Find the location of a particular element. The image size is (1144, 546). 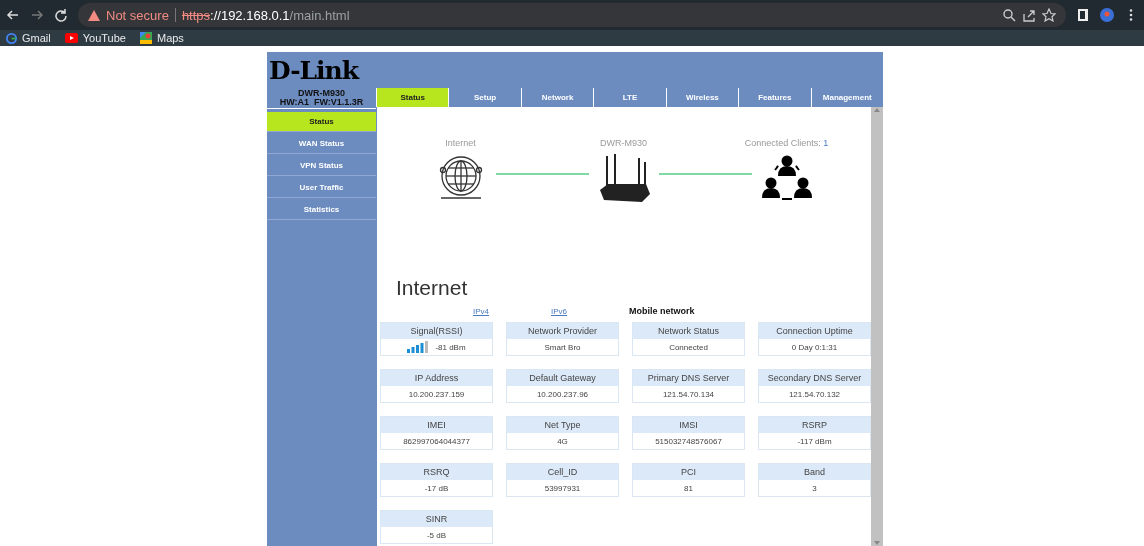

field-label: Network Status is located at coordinates (688, 331).